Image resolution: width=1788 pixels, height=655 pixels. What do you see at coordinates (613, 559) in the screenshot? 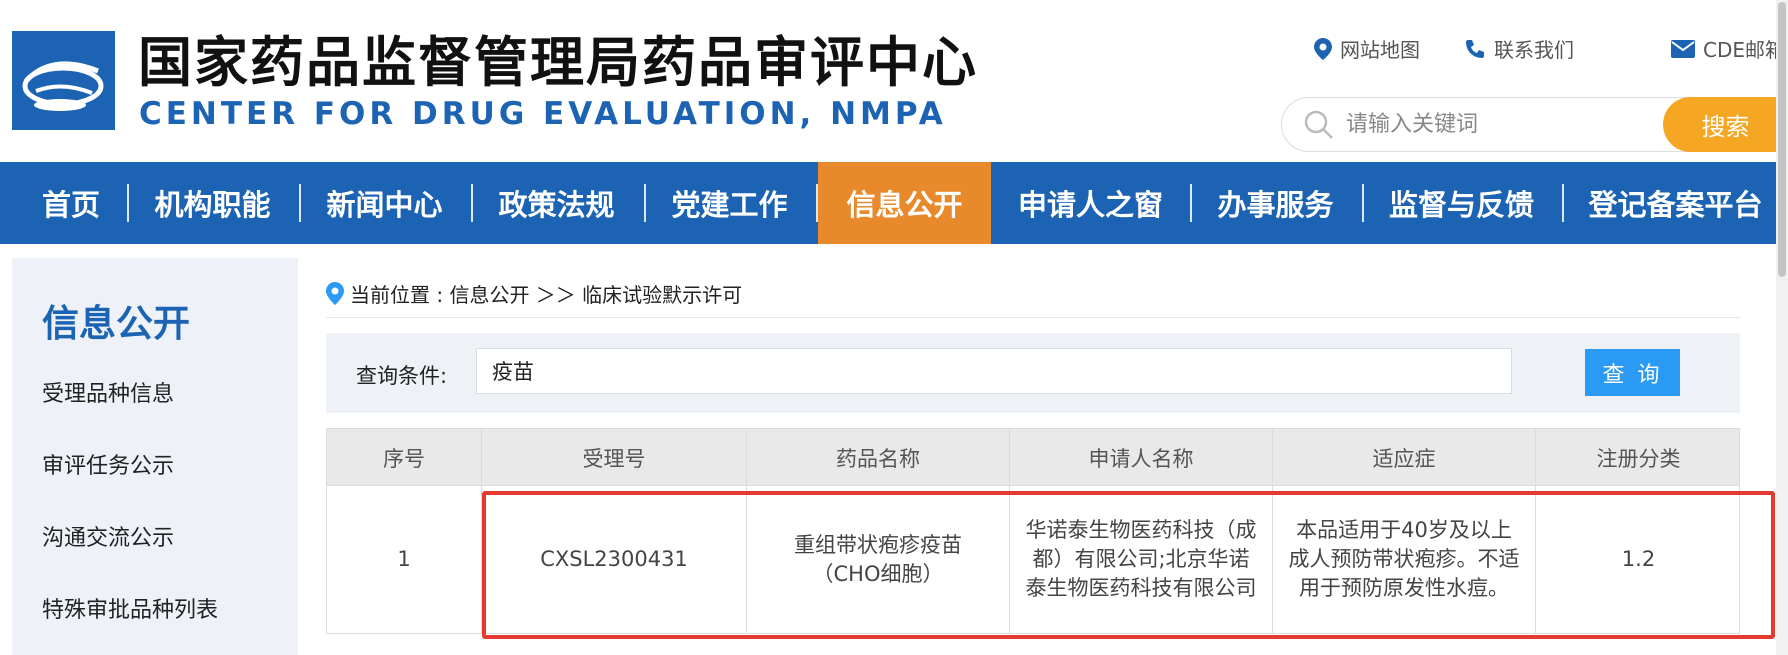
I see `table-cell-accept-no: CXSL2300431` at bounding box center [613, 559].